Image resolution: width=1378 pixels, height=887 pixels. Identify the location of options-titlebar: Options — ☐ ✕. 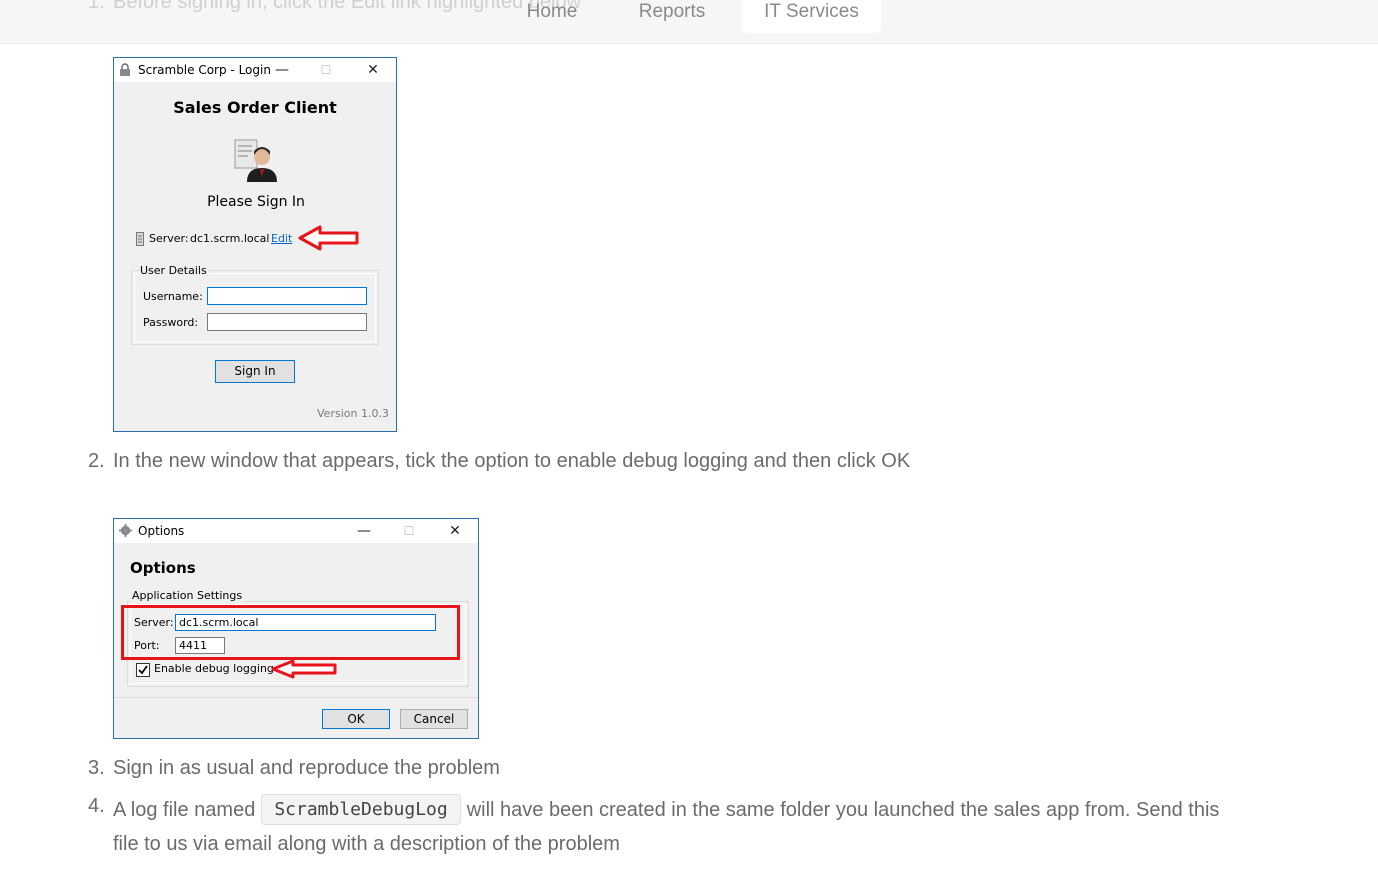
(296, 531).